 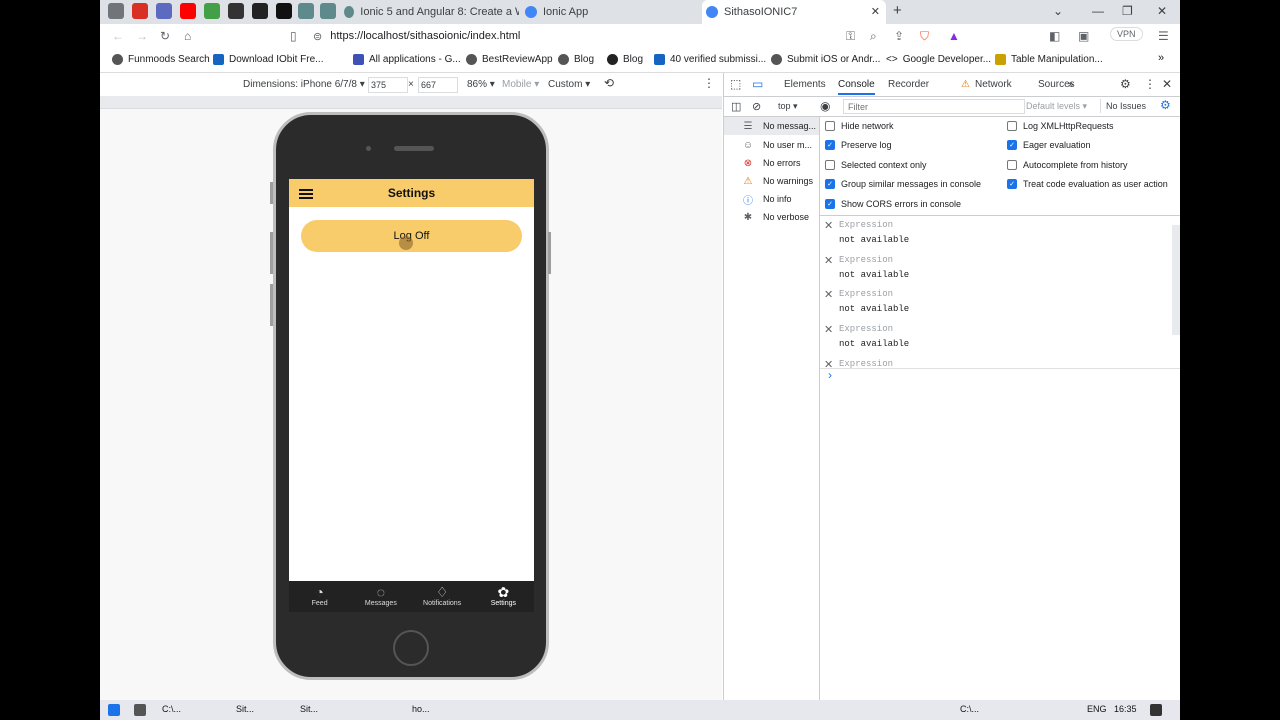 What do you see at coordinates (771, 217) in the screenshot?
I see `sidebar-item-verbose: ✱ No verbose` at bounding box center [771, 217].